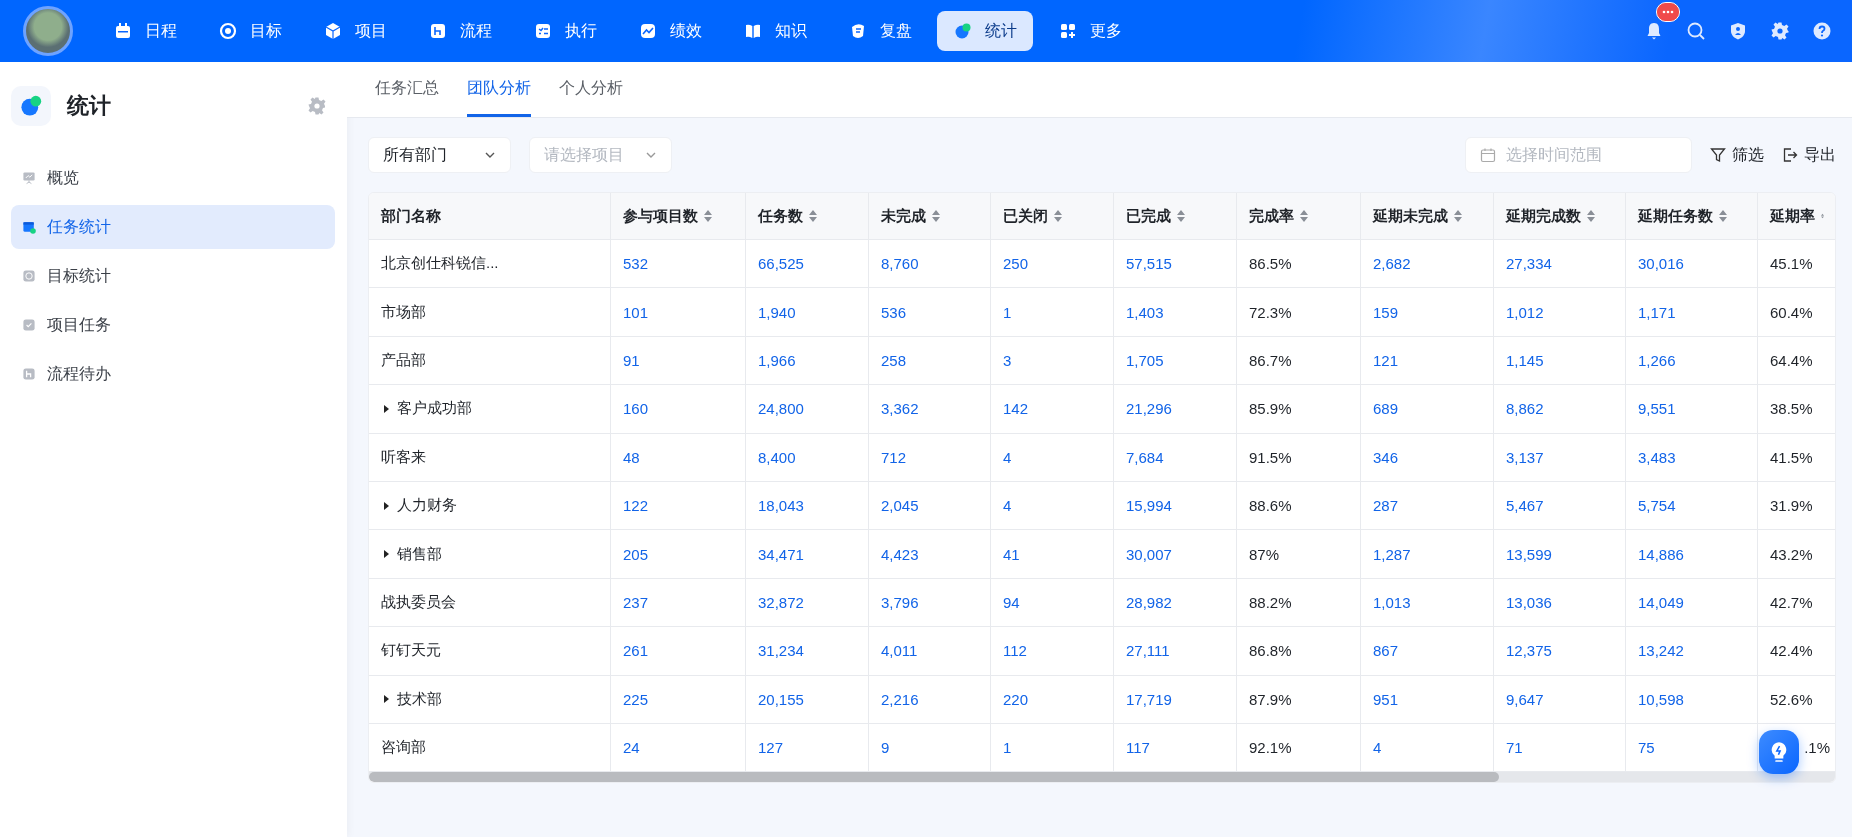 The image size is (1852, 837). What do you see at coordinates (1175, 312) in the screenshot?
I see `table-link: 1,403` at bounding box center [1175, 312].